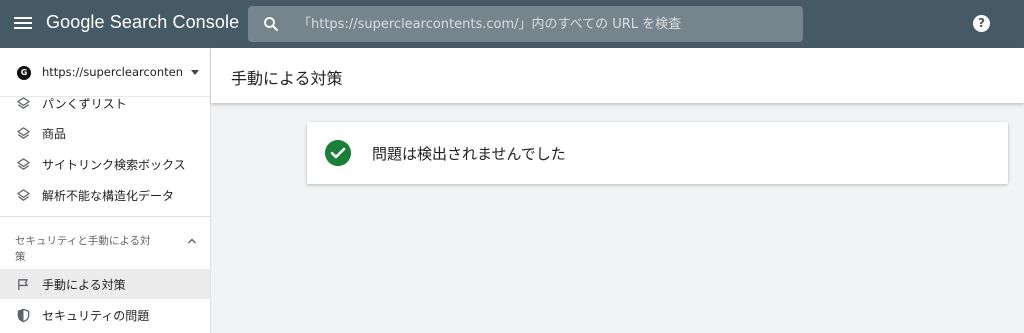 The height and width of the screenshot is (333, 1024). What do you see at coordinates (84, 285) in the screenshot?
I see `sidebar-item-label: 手動による対策` at bounding box center [84, 285].